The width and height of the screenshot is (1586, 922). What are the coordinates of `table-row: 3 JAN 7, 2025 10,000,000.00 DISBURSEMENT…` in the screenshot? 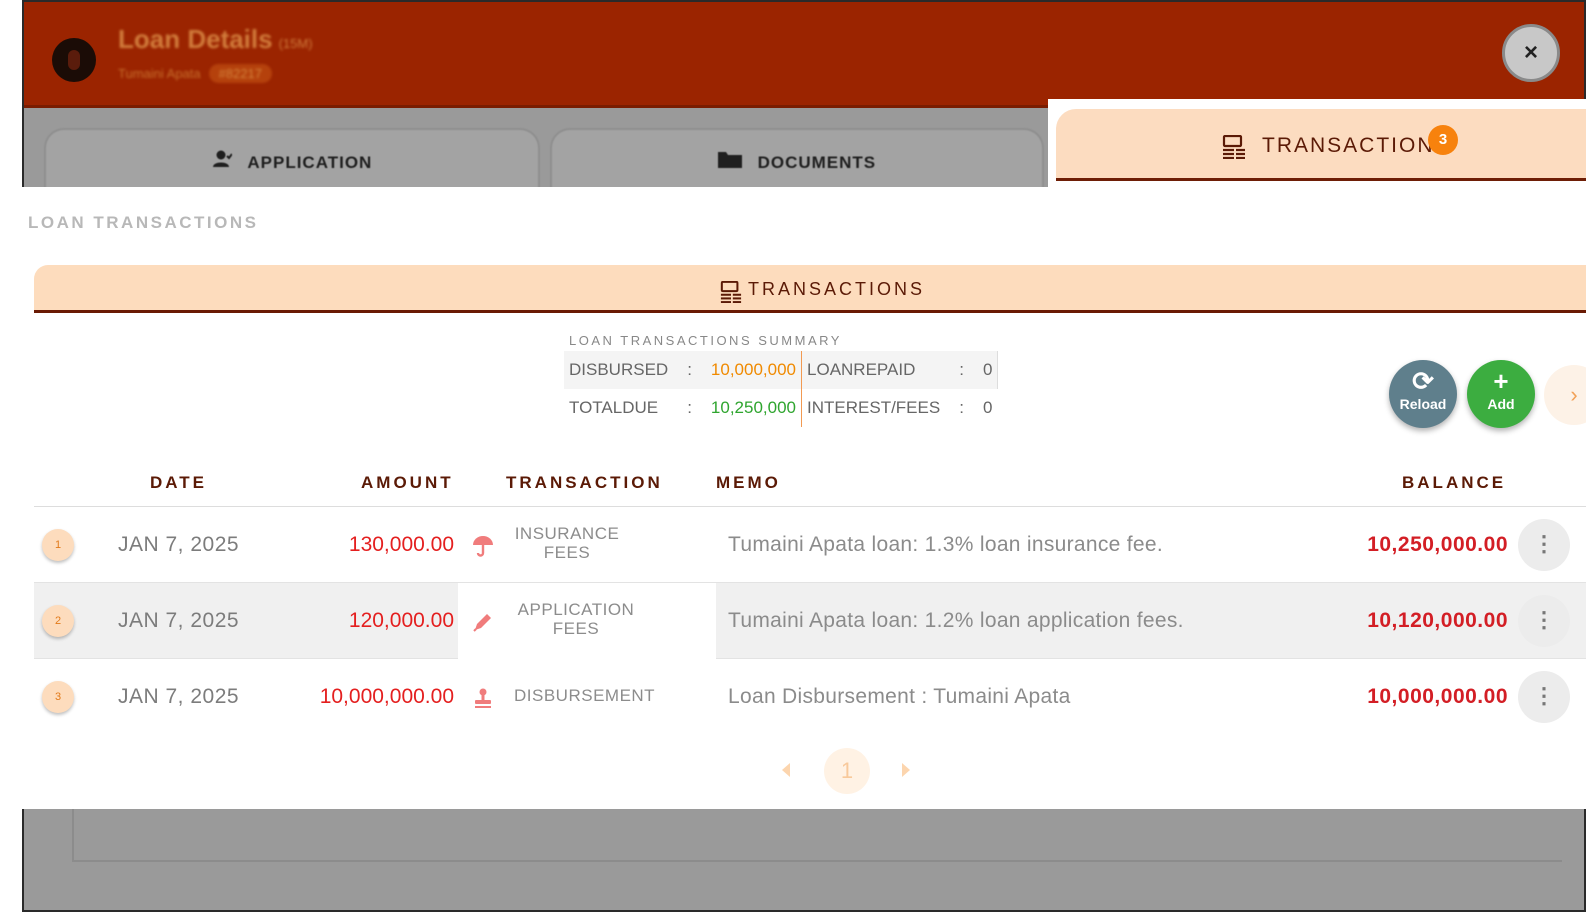 It's located at (810, 697).